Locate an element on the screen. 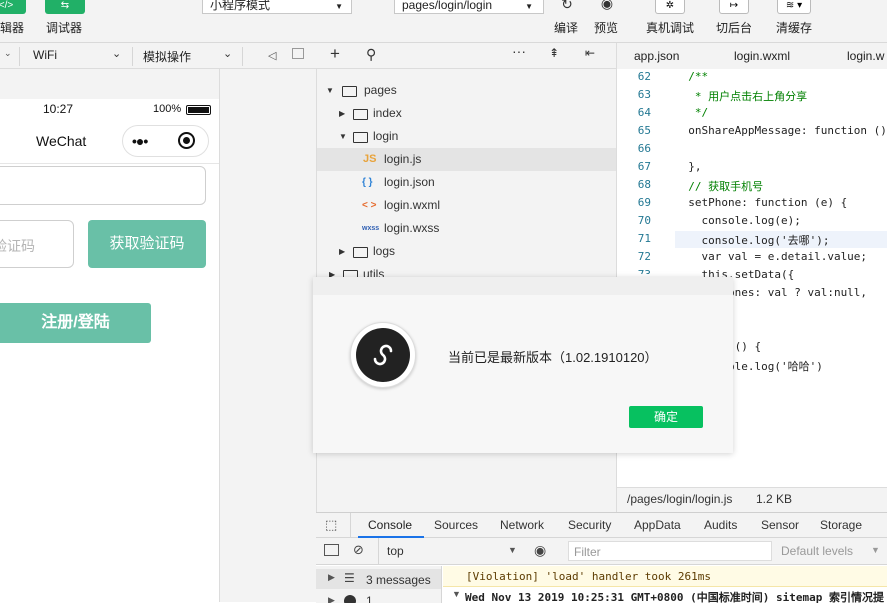 The width and height of the screenshot is (887, 603). tab-security: Security is located at coordinates (589, 525).